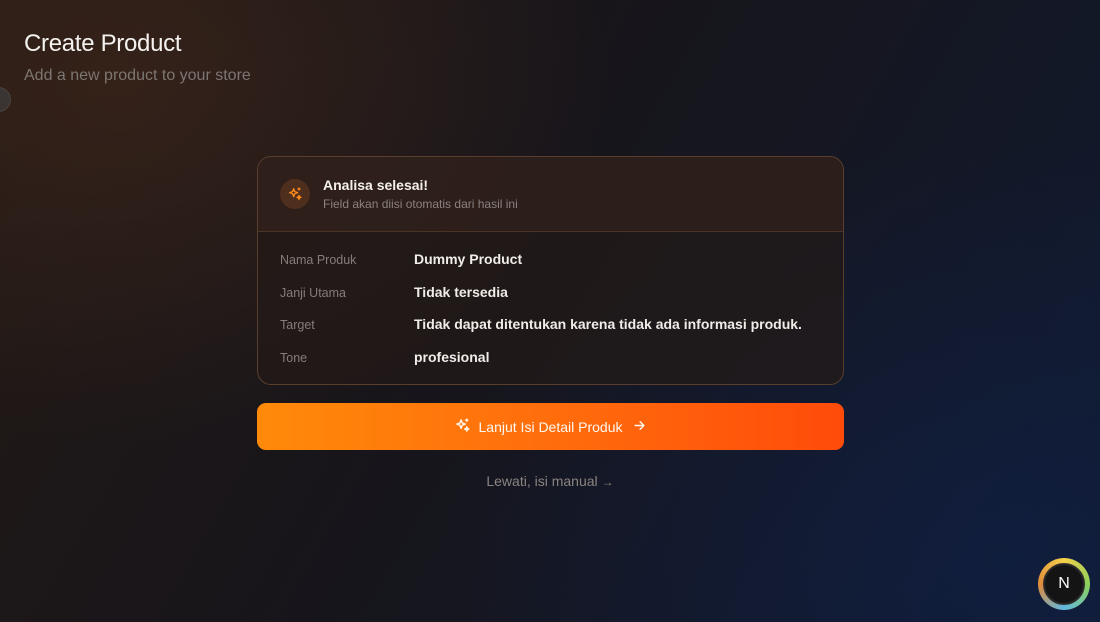 The image size is (1100, 622). Describe the element at coordinates (550, 300) in the screenshot. I see `field-row-main-promise: Janji Utama Tidak tersedia` at that location.